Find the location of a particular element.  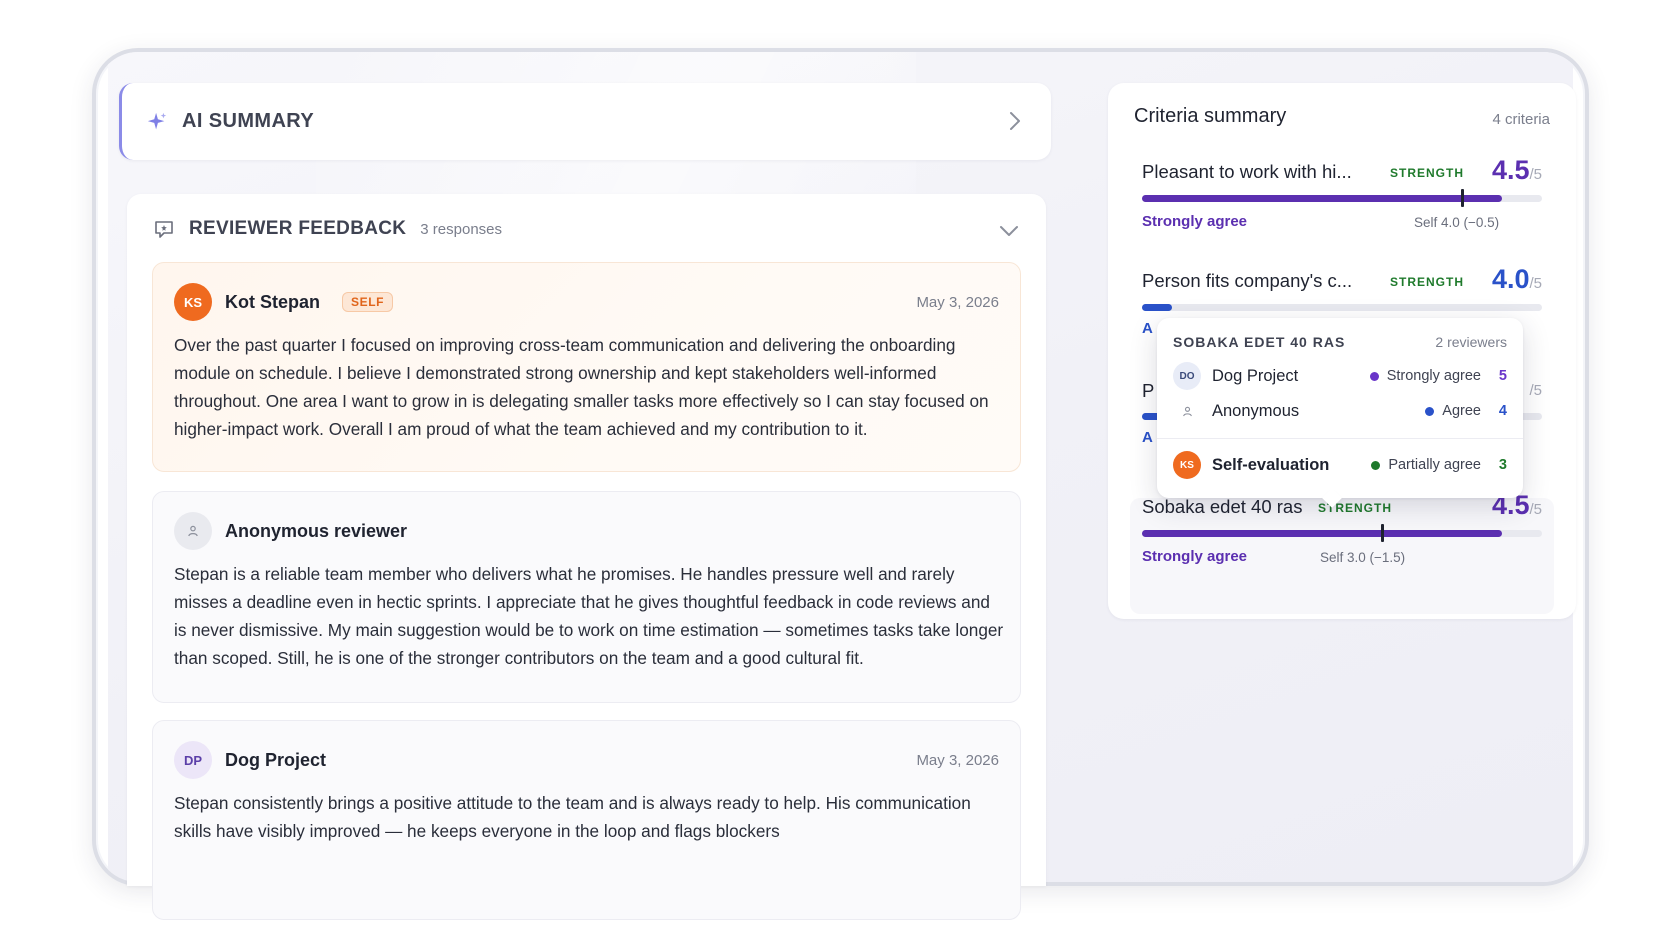

reviewer-feedback-header: REVIEWER FEEDBACK 3 responses is located at coordinates (327, 229).